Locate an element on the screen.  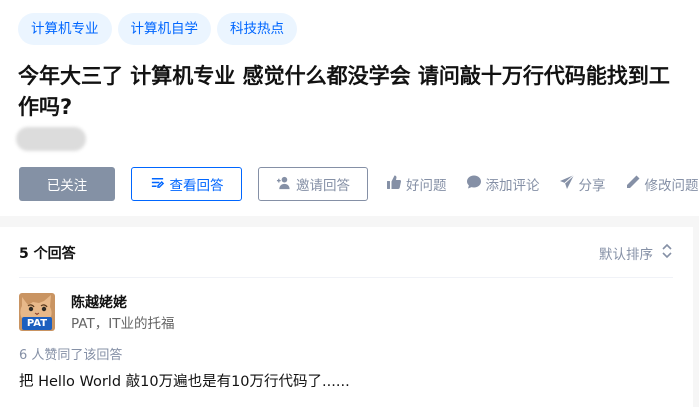
share-button: 分享 is located at coordinates (582, 184).